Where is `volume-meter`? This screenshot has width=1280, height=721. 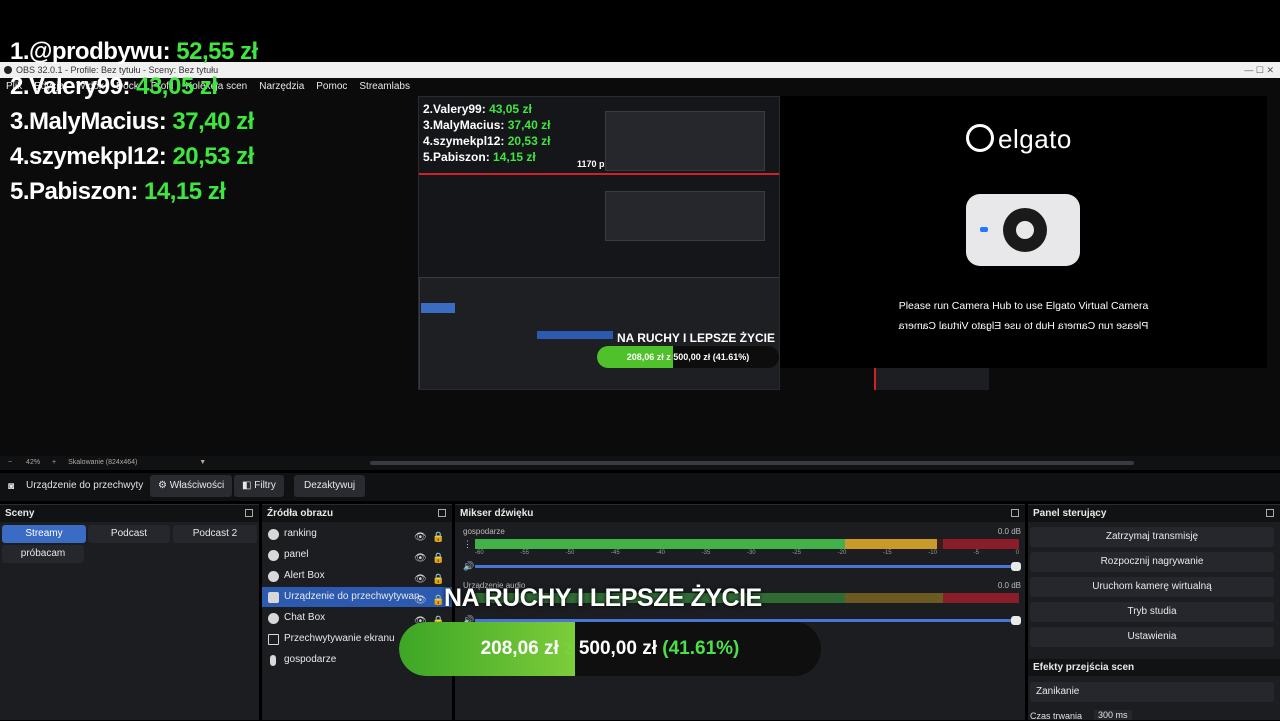 volume-meter is located at coordinates (747, 544).